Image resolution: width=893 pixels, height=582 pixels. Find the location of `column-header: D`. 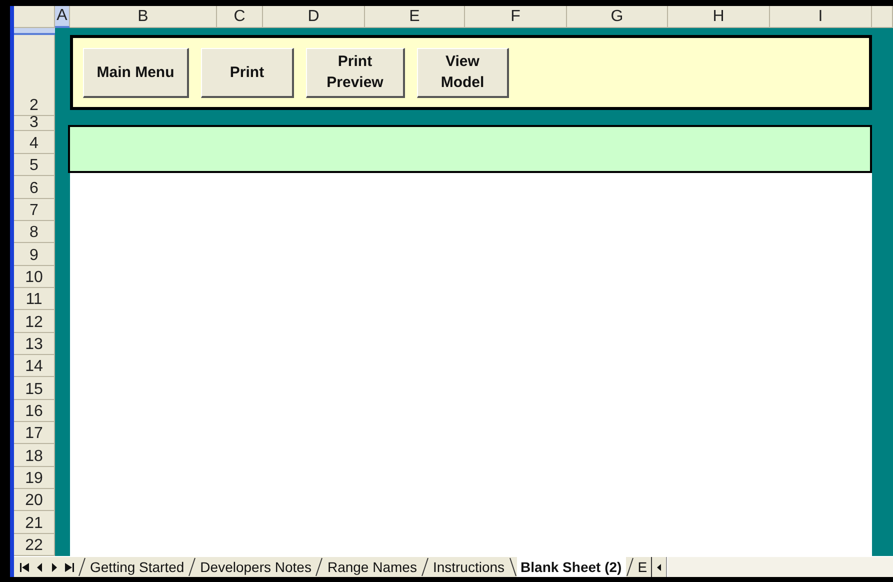

column-header: D is located at coordinates (314, 17).